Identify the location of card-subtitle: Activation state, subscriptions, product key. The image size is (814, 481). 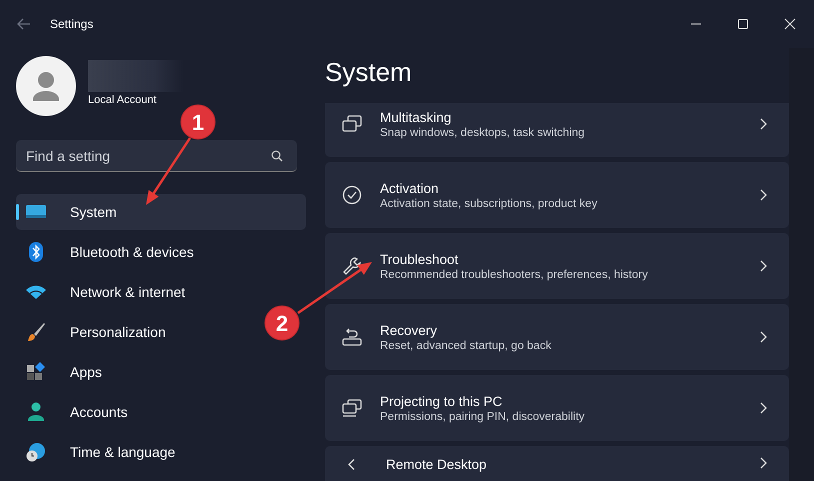
(489, 204).